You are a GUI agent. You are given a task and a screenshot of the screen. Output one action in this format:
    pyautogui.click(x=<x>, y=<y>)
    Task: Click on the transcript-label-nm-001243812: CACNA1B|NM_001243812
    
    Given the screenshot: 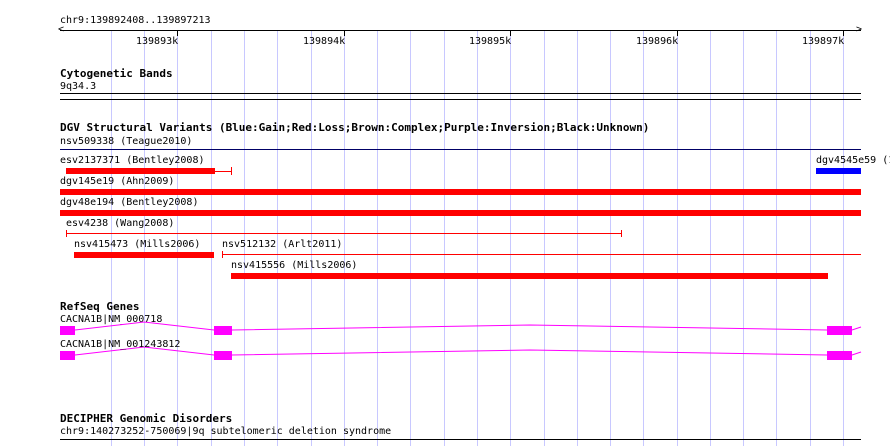 What is the action you would take?
    pyautogui.click(x=120, y=344)
    